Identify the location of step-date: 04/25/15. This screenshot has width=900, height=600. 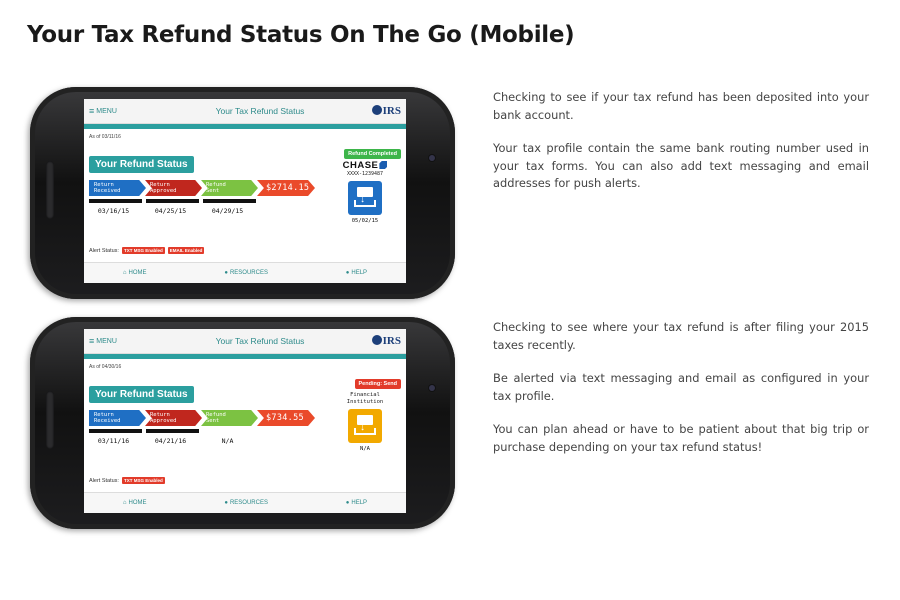
(170, 211).